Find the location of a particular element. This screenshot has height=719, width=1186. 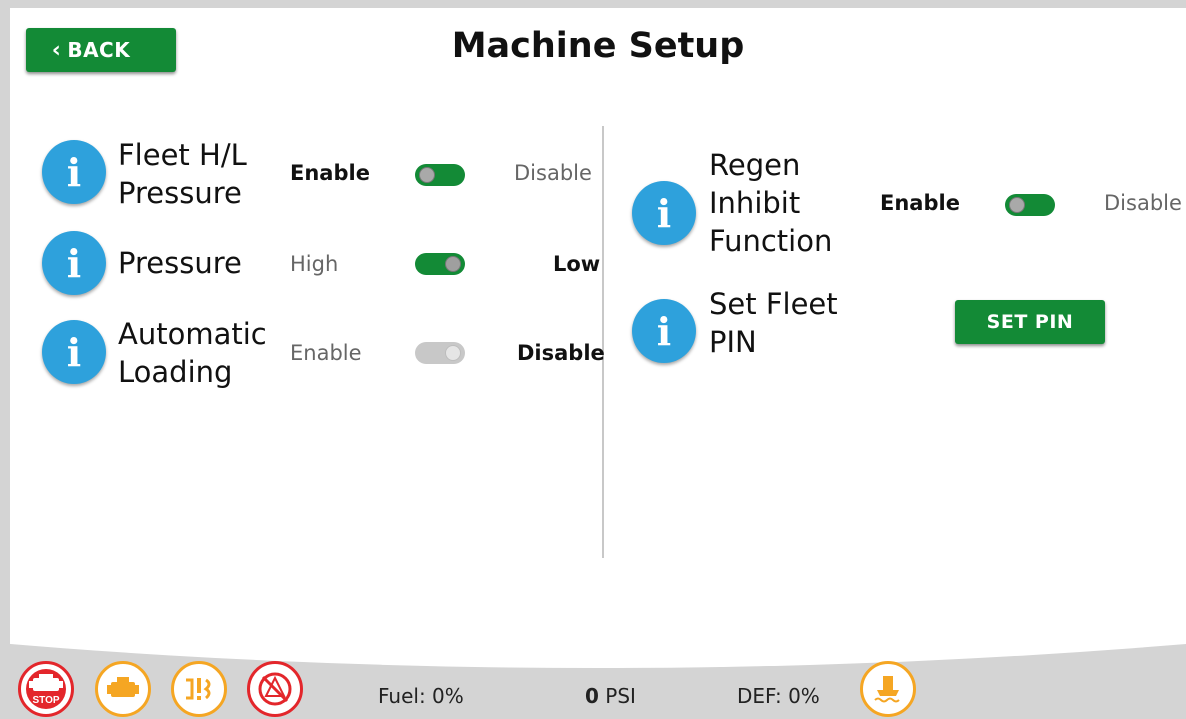

page-title: Machine Setup is located at coordinates (598, 46).